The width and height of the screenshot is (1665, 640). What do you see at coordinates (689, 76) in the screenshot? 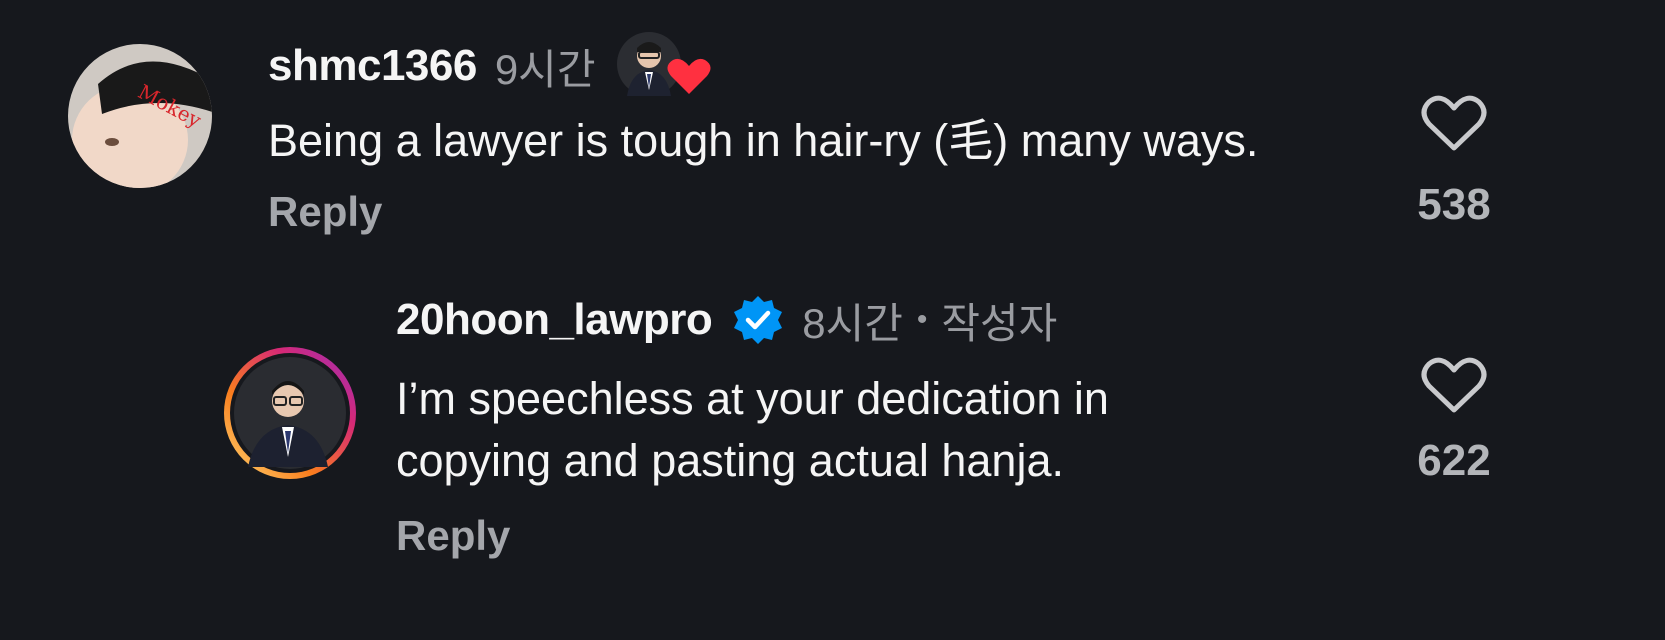
I see `heart-icon` at bounding box center [689, 76].